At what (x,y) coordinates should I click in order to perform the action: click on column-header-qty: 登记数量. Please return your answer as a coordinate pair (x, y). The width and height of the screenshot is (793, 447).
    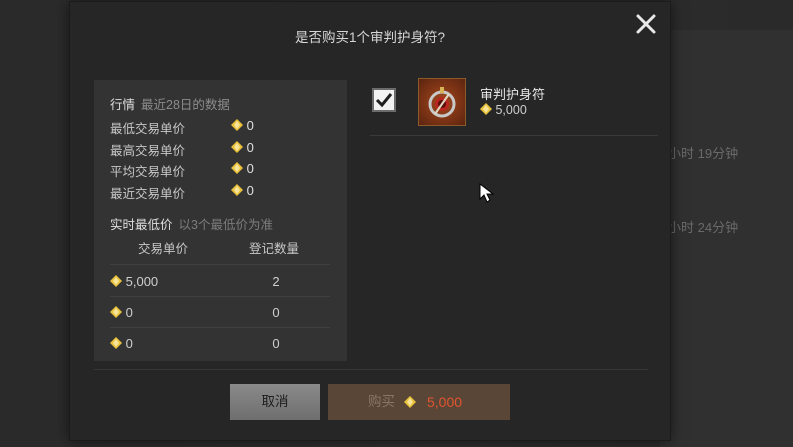
    Looking at the image, I should click on (274, 249).